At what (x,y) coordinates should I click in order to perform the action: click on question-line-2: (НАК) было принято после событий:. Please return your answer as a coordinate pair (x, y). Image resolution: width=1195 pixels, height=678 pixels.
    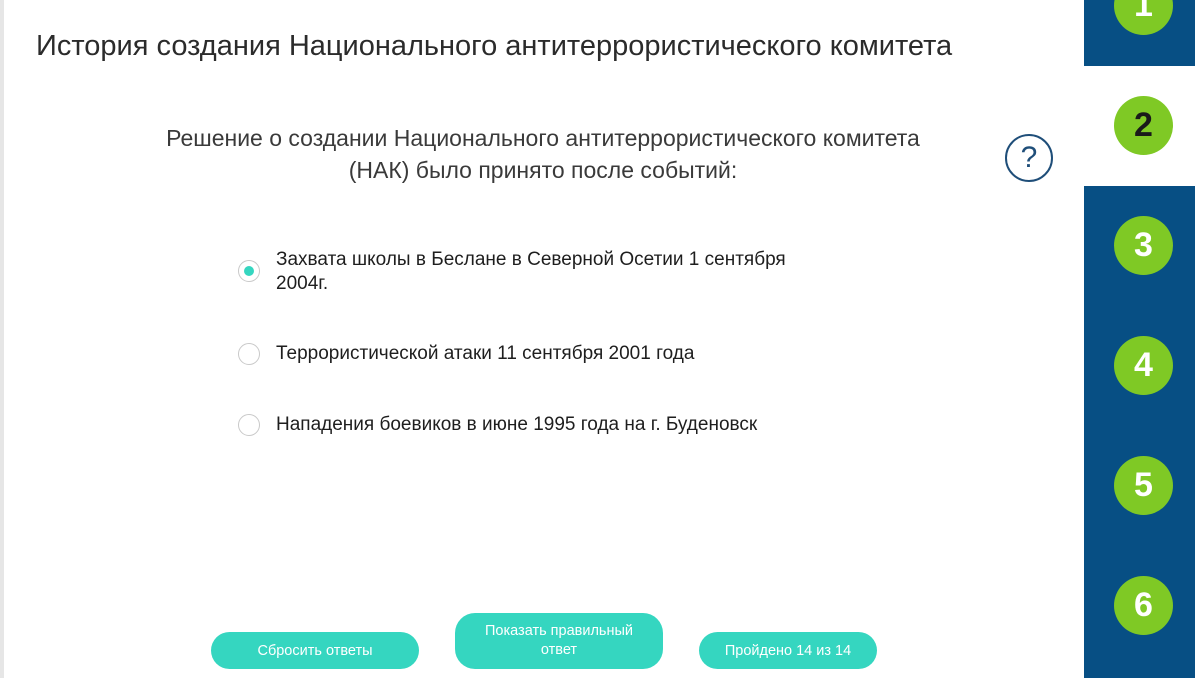
    Looking at the image, I should click on (543, 170).